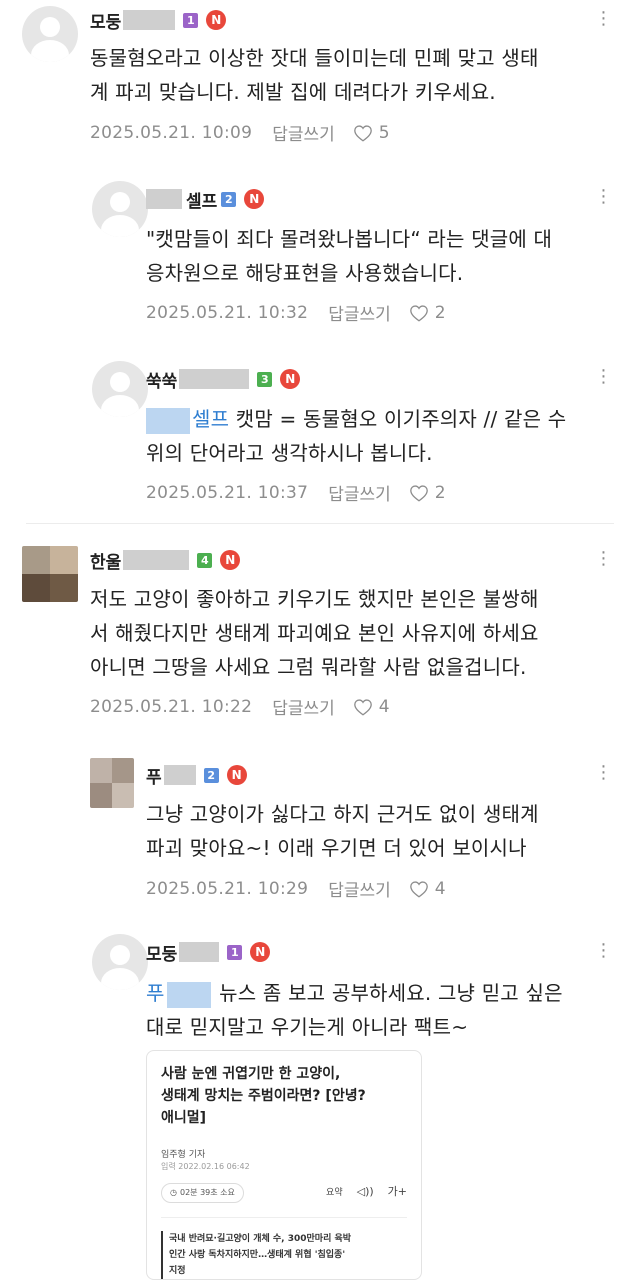 This screenshot has height=1280, width=640. I want to click on comment-line: 파괴 맞아요~! 이래 우기면 더 있어 보이시나, so click(336, 848).